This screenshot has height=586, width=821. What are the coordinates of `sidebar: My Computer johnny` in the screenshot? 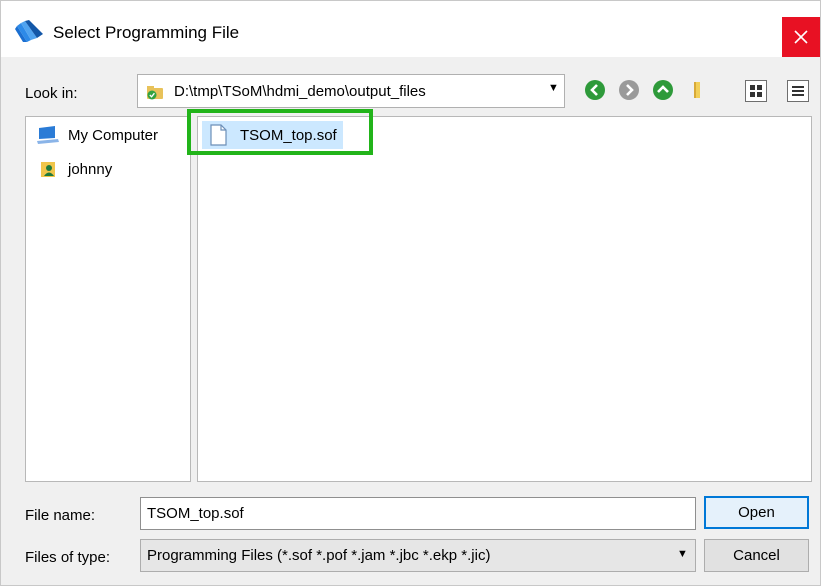 It's located at (108, 299).